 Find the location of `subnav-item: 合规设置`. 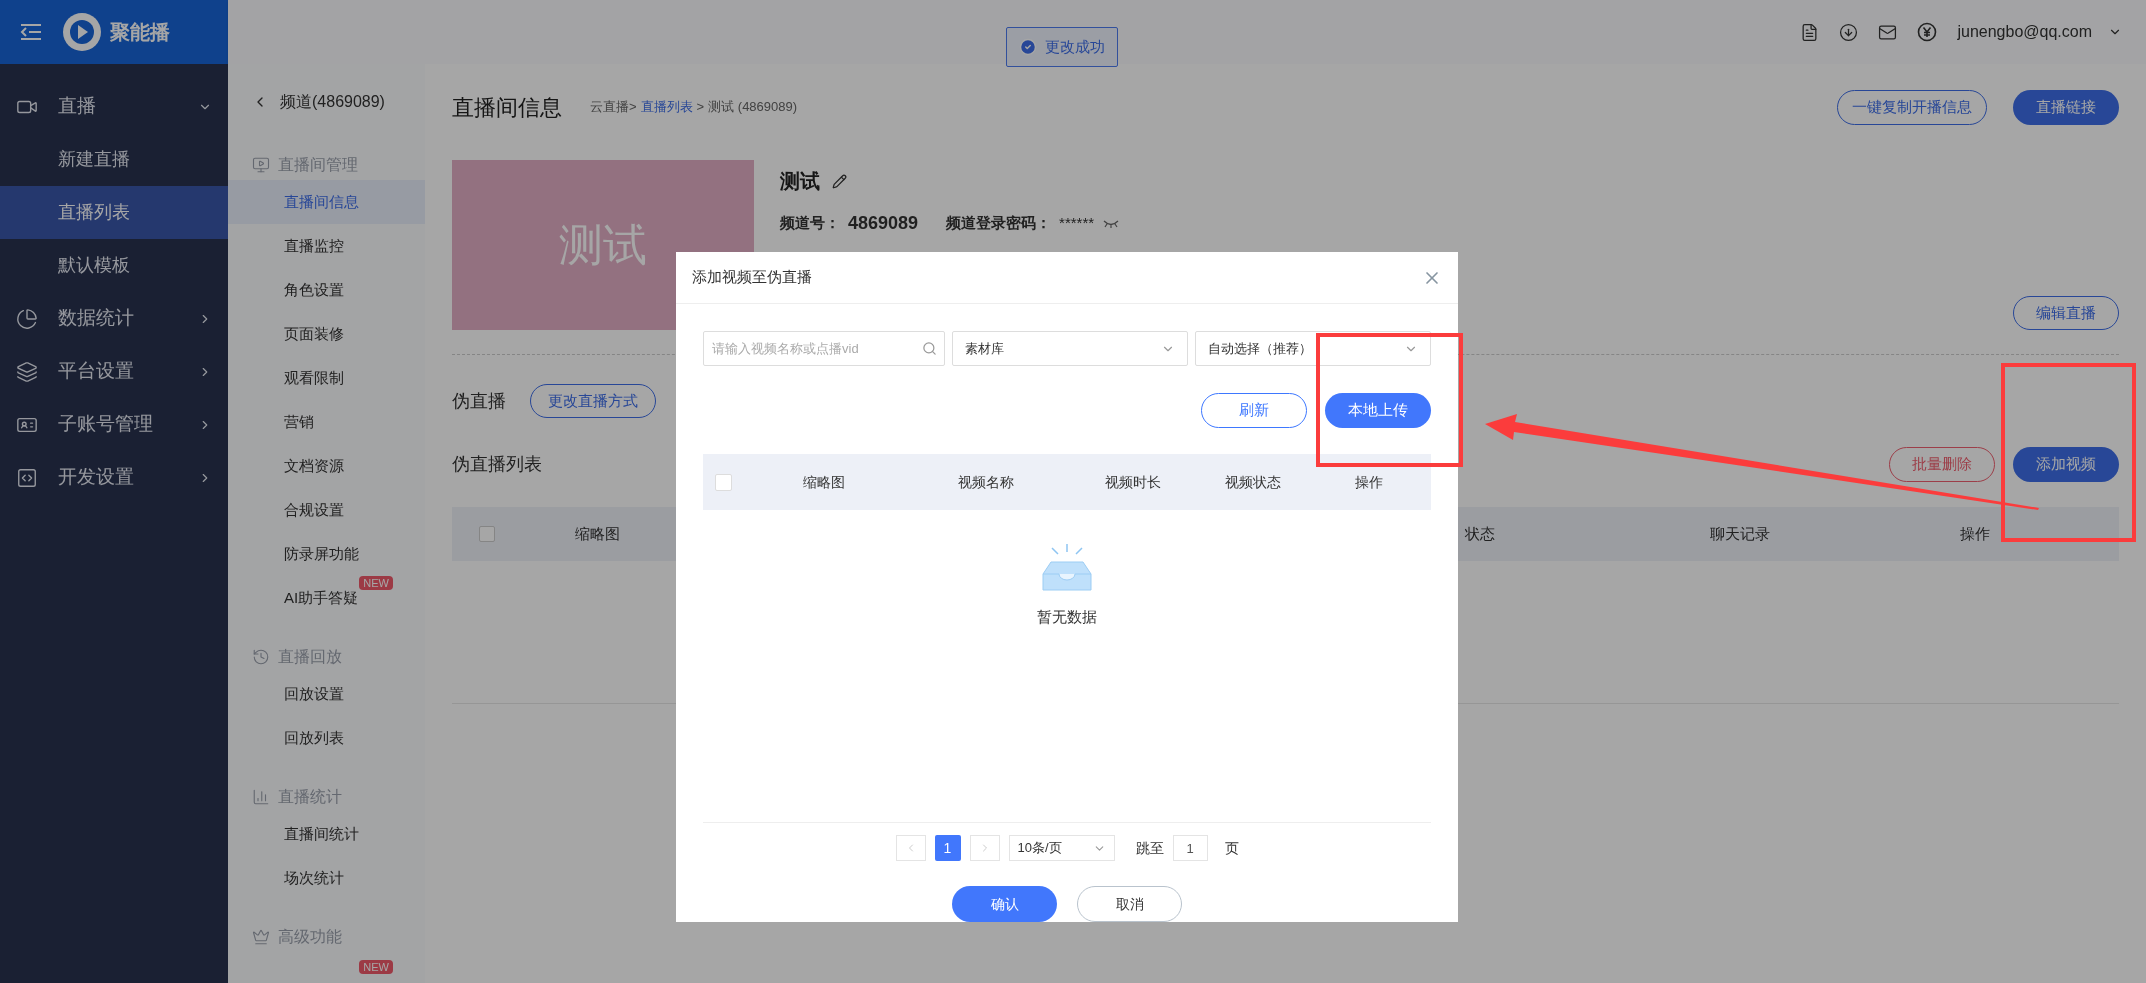

subnav-item: 合规设置 is located at coordinates (326, 510).